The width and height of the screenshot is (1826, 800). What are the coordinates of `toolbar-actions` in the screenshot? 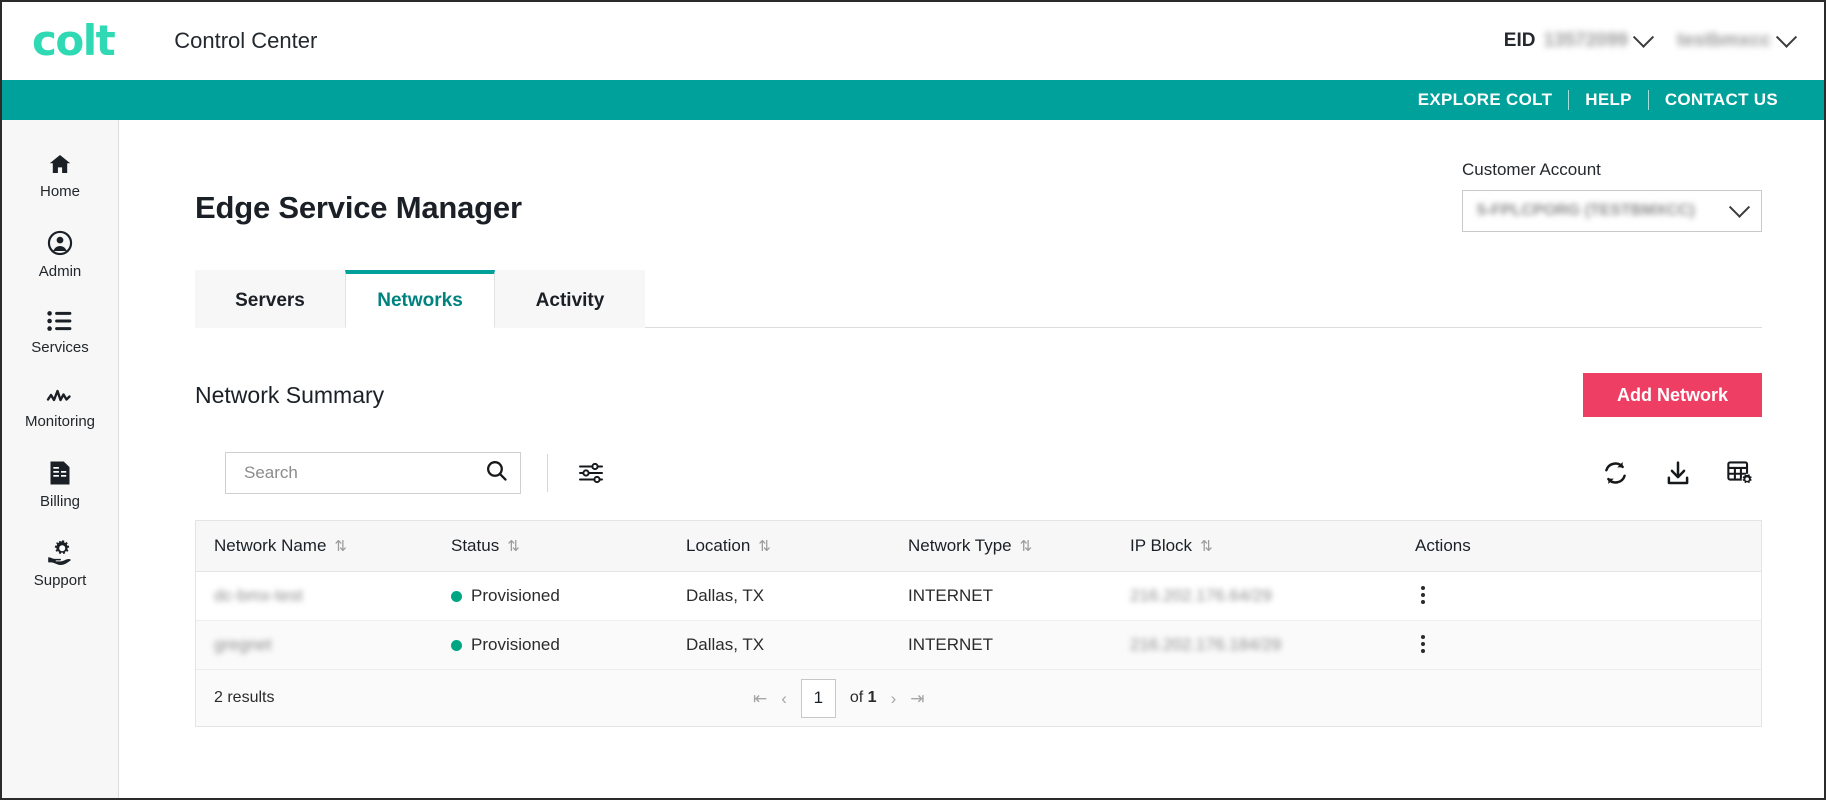 It's located at (1680, 473).